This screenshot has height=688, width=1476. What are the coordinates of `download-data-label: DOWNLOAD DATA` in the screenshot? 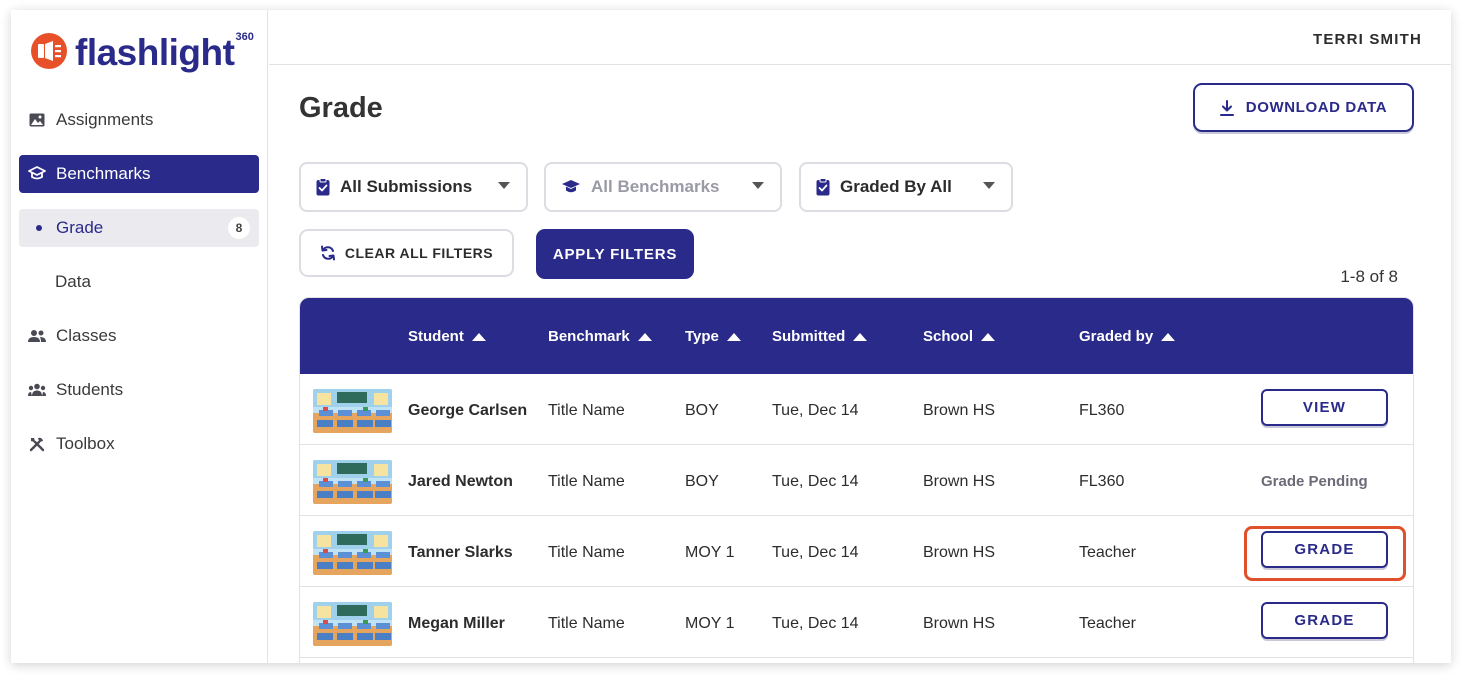 It's located at (1316, 107).